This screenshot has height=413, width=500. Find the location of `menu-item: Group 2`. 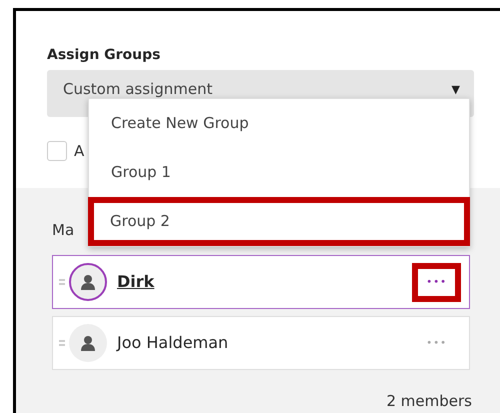

menu-item: Group 2 is located at coordinates (279, 221).